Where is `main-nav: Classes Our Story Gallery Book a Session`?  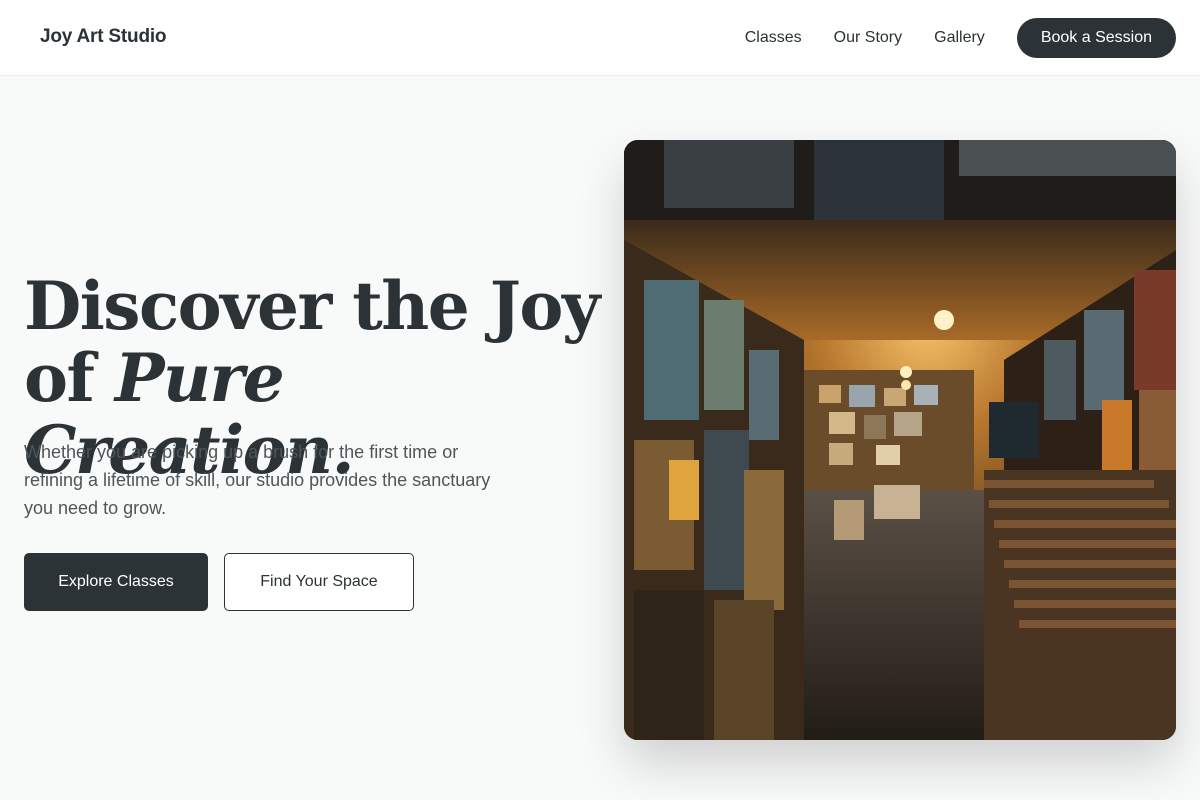 main-nav: Classes Our Story Gallery Book a Session is located at coordinates (960, 38).